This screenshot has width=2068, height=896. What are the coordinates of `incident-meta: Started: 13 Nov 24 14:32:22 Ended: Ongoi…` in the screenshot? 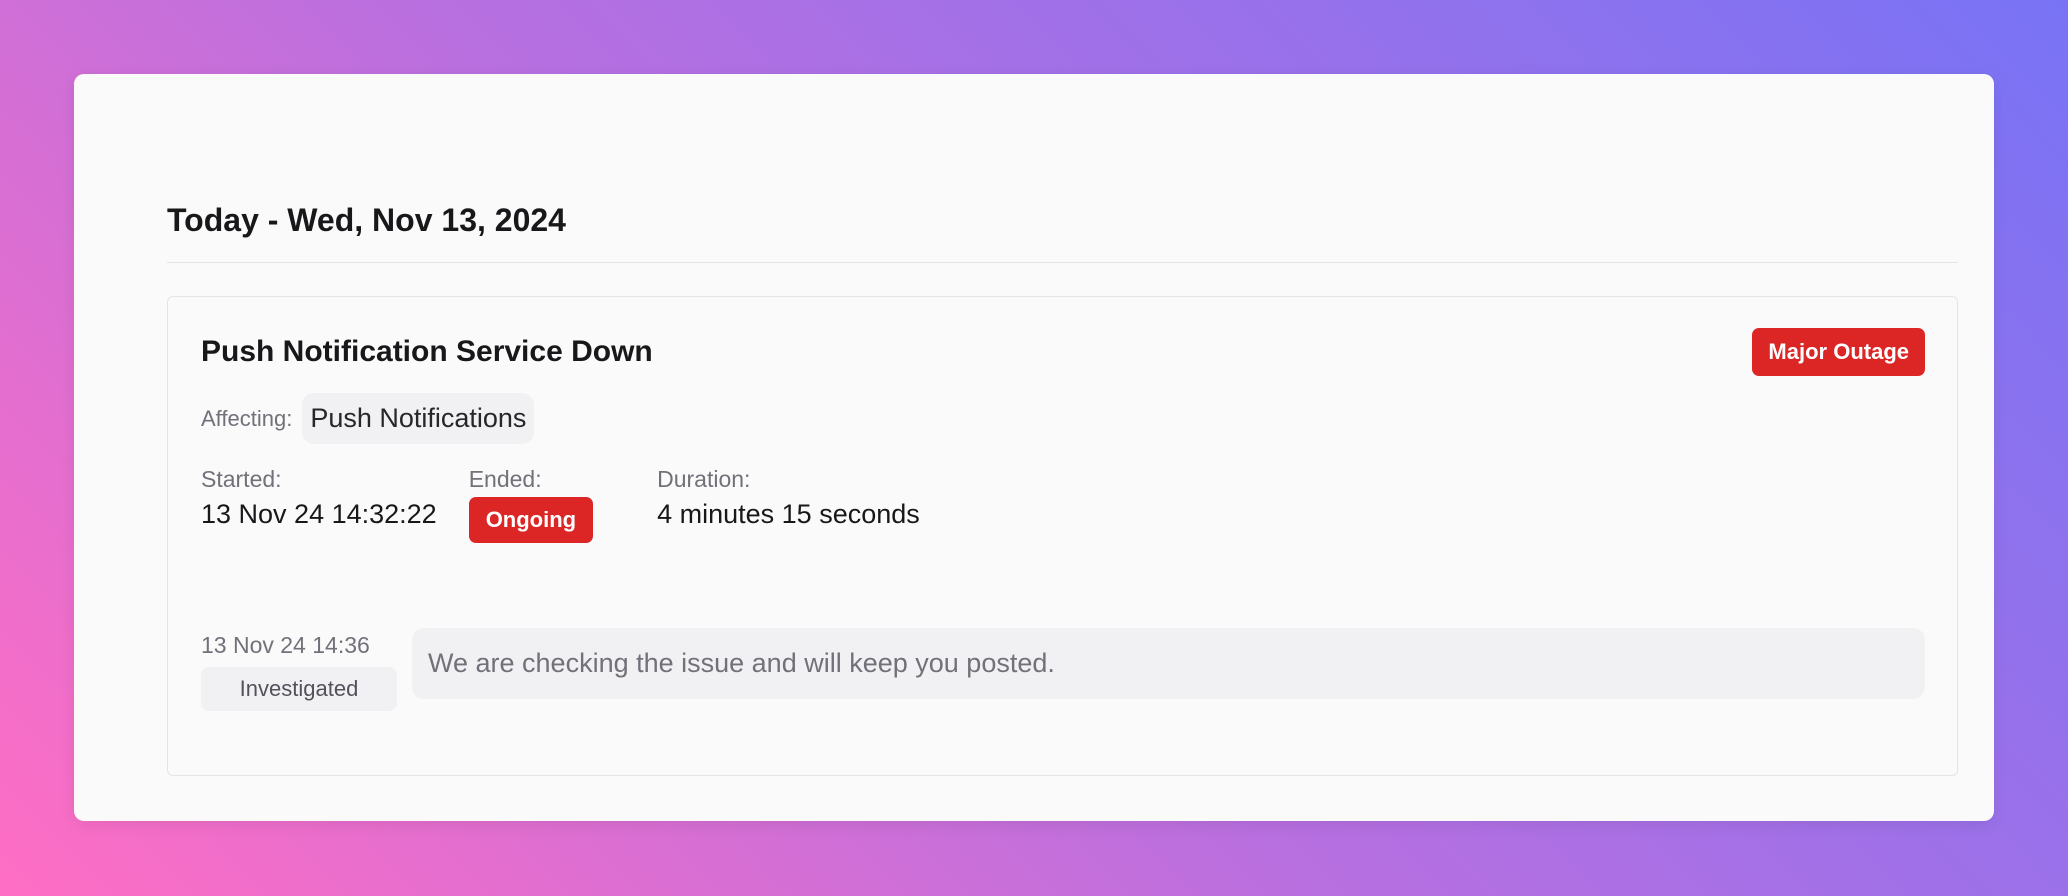 It's located at (576, 504).